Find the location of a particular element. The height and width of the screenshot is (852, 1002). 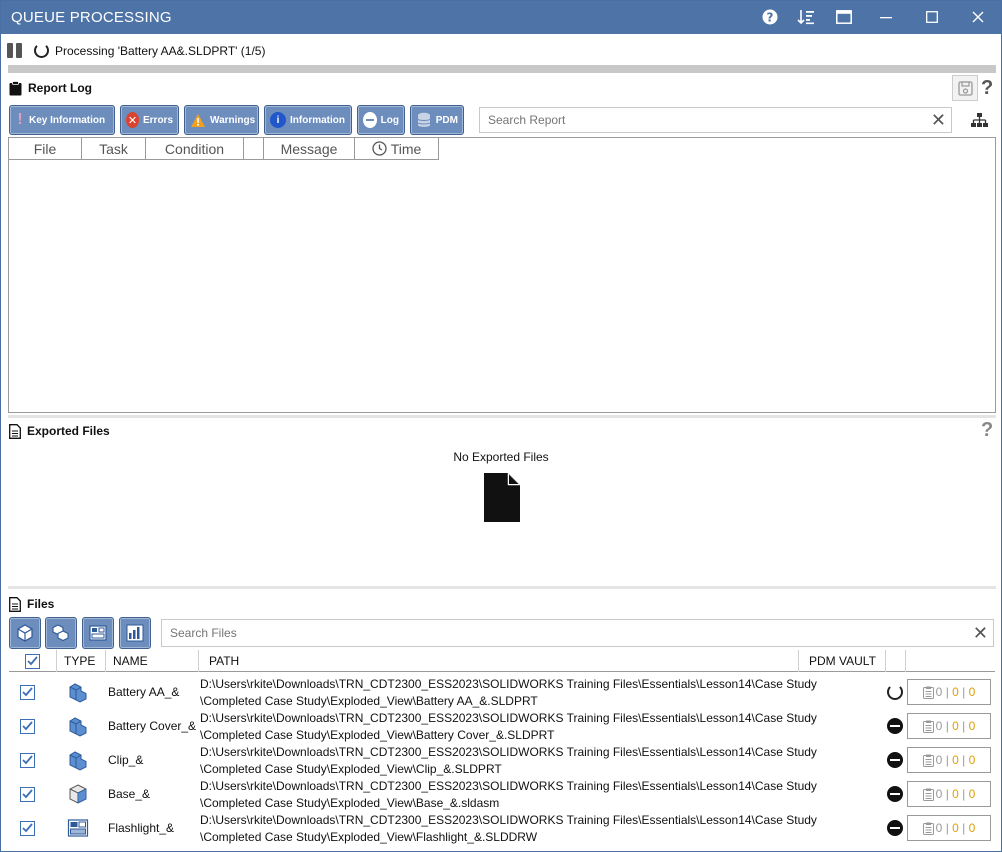

col-pdm-vault: PDM VAULT is located at coordinates (842, 661).